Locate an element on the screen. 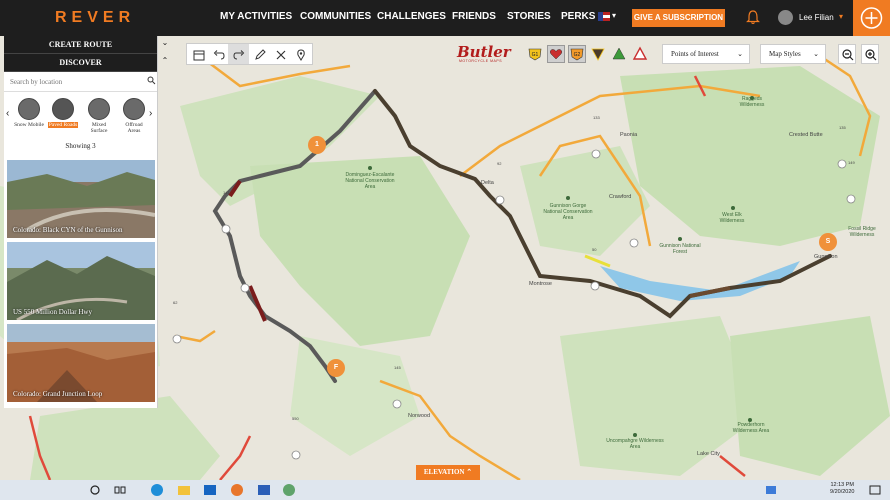 This screenshot has width=890, height=500. town-label: Norwood is located at coordinates (419, 416).